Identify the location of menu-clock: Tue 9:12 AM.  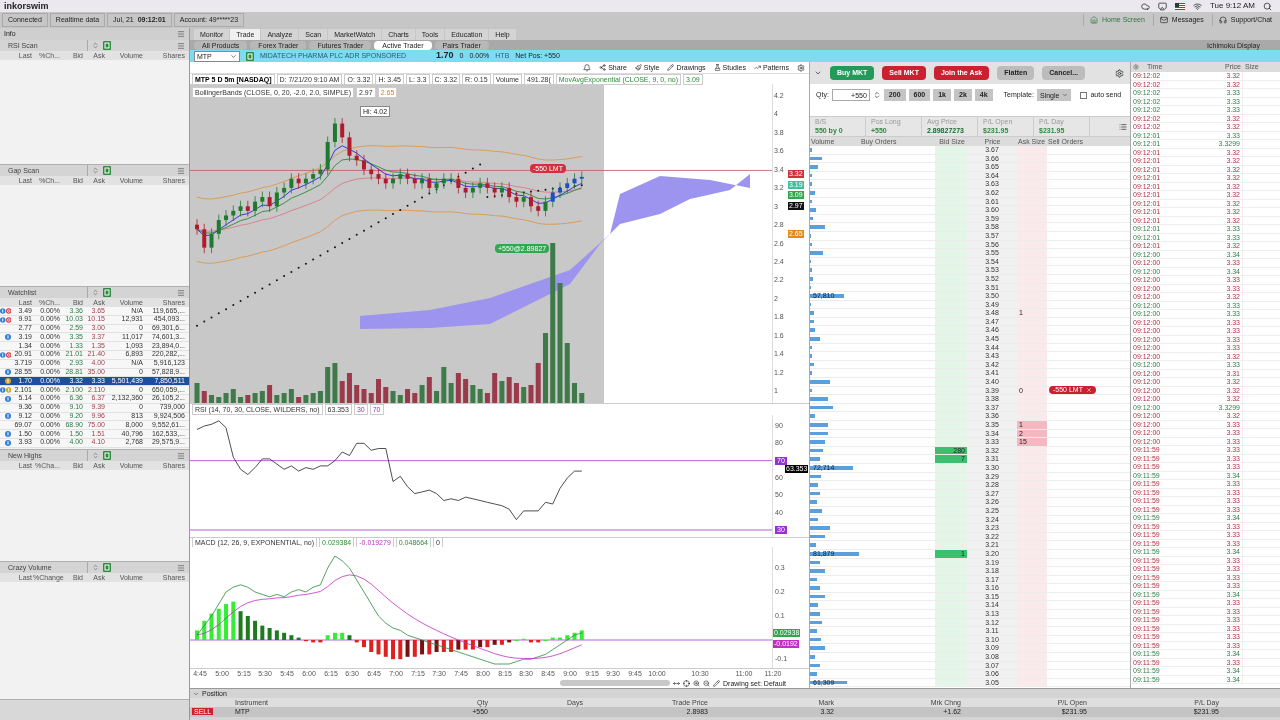
(1232, 6).